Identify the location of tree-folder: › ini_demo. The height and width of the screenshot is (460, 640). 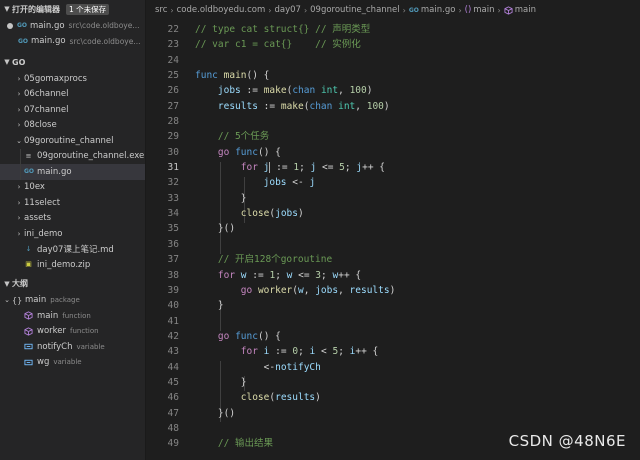
(72, 234).